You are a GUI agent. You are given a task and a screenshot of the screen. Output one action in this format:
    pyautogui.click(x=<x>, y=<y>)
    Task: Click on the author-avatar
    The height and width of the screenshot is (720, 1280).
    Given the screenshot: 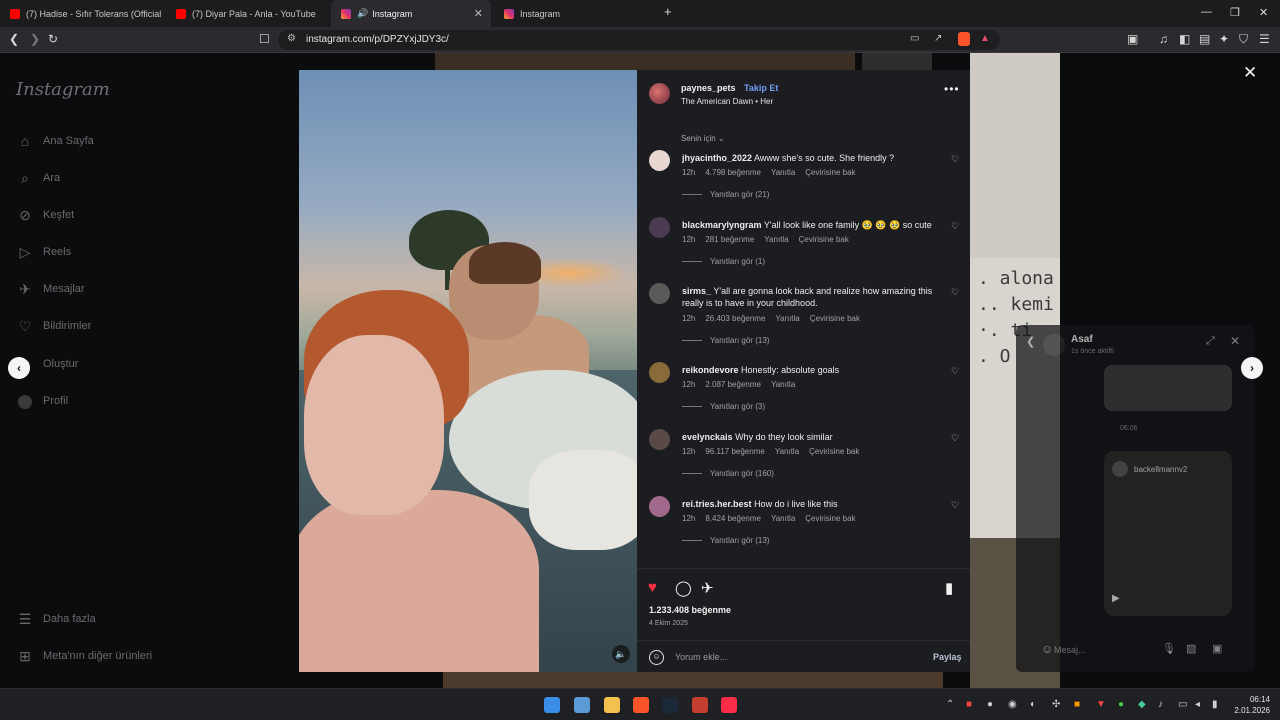 What is the action you would take?
    pyautogui.click(x=659, y=93)
    